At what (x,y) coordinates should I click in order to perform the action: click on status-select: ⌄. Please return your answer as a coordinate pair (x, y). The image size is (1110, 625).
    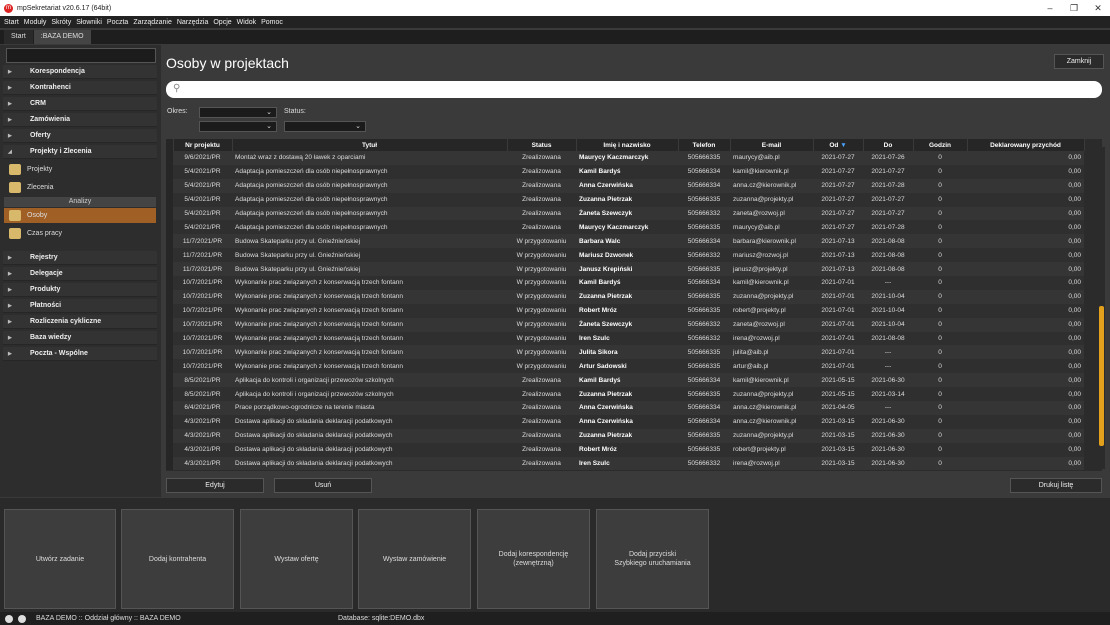
    Looking at the image, I should click on (325, 126).